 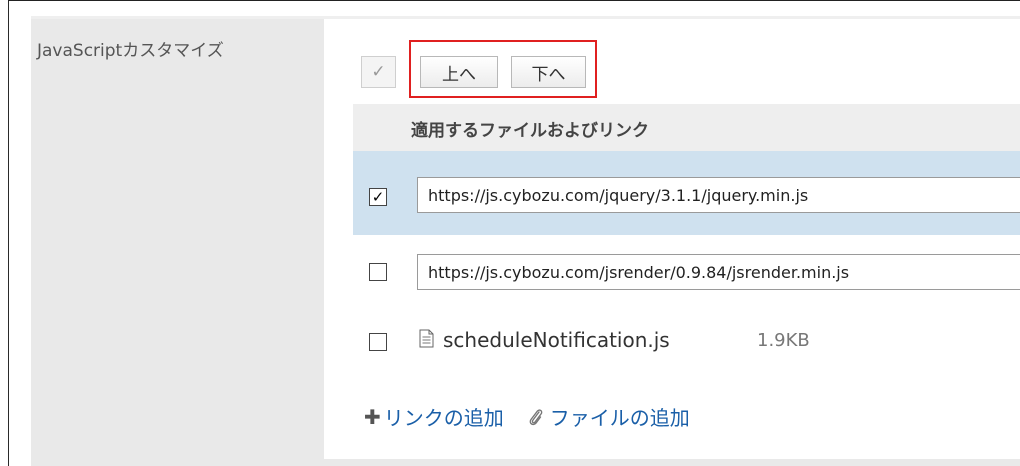 I want to click on add-actions: ✚ リンクの追加 ファイルの追加, so click(x=527, y=416).